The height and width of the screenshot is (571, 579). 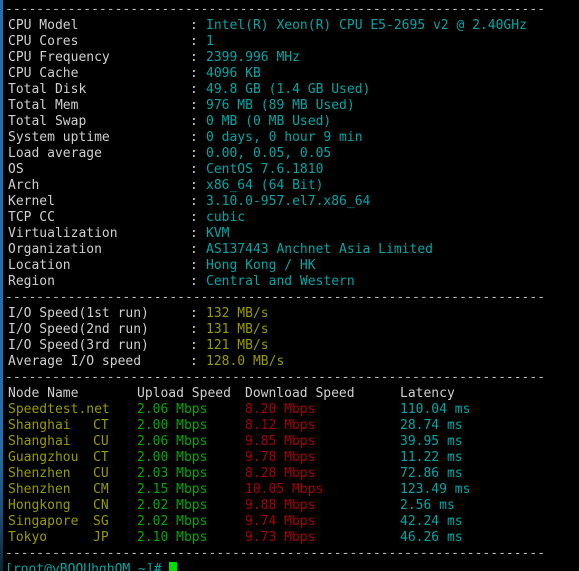 I want to click on system-info-row: Region: Central and Western, so click(x=289, y=282).